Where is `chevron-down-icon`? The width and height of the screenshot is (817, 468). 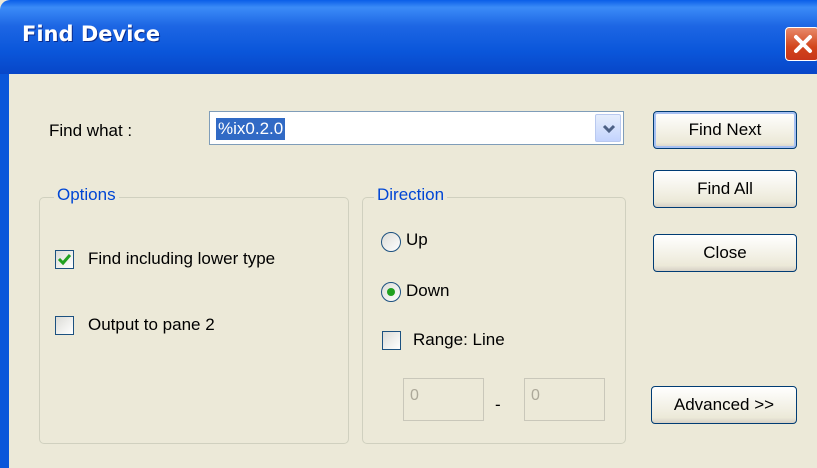
chevron-down-icon is located at coordinates (609, 129).